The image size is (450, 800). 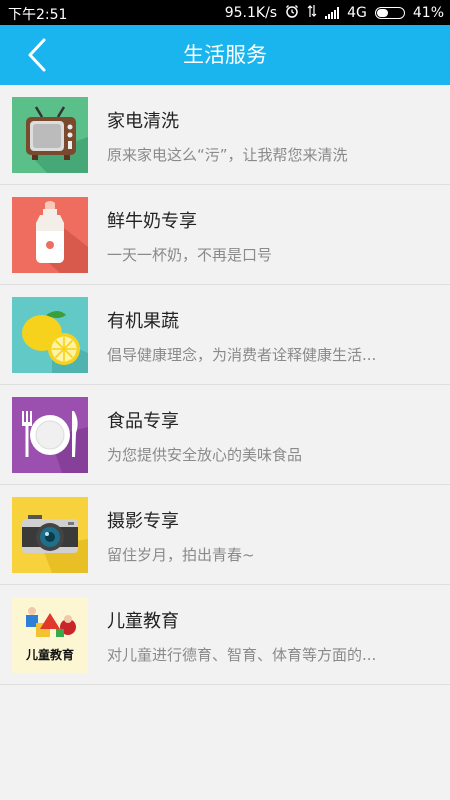 I want to click on service-item-fresh-milk: 鲜牛奶专享 一天一杯奶，不再是口号, so click(x=225, y=235).